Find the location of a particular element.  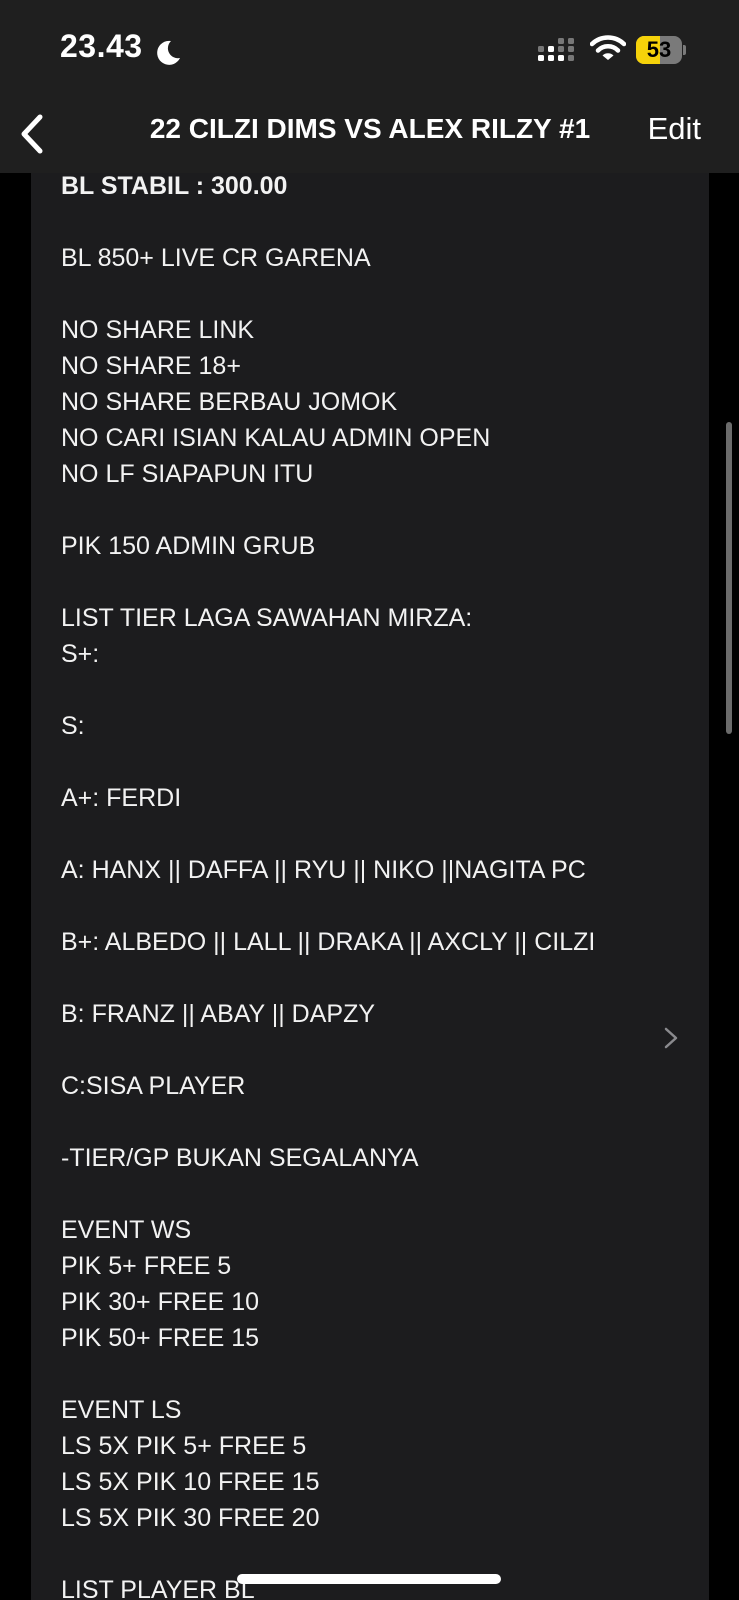

battery-level-text: 53 is located at coordinates (659, 49).